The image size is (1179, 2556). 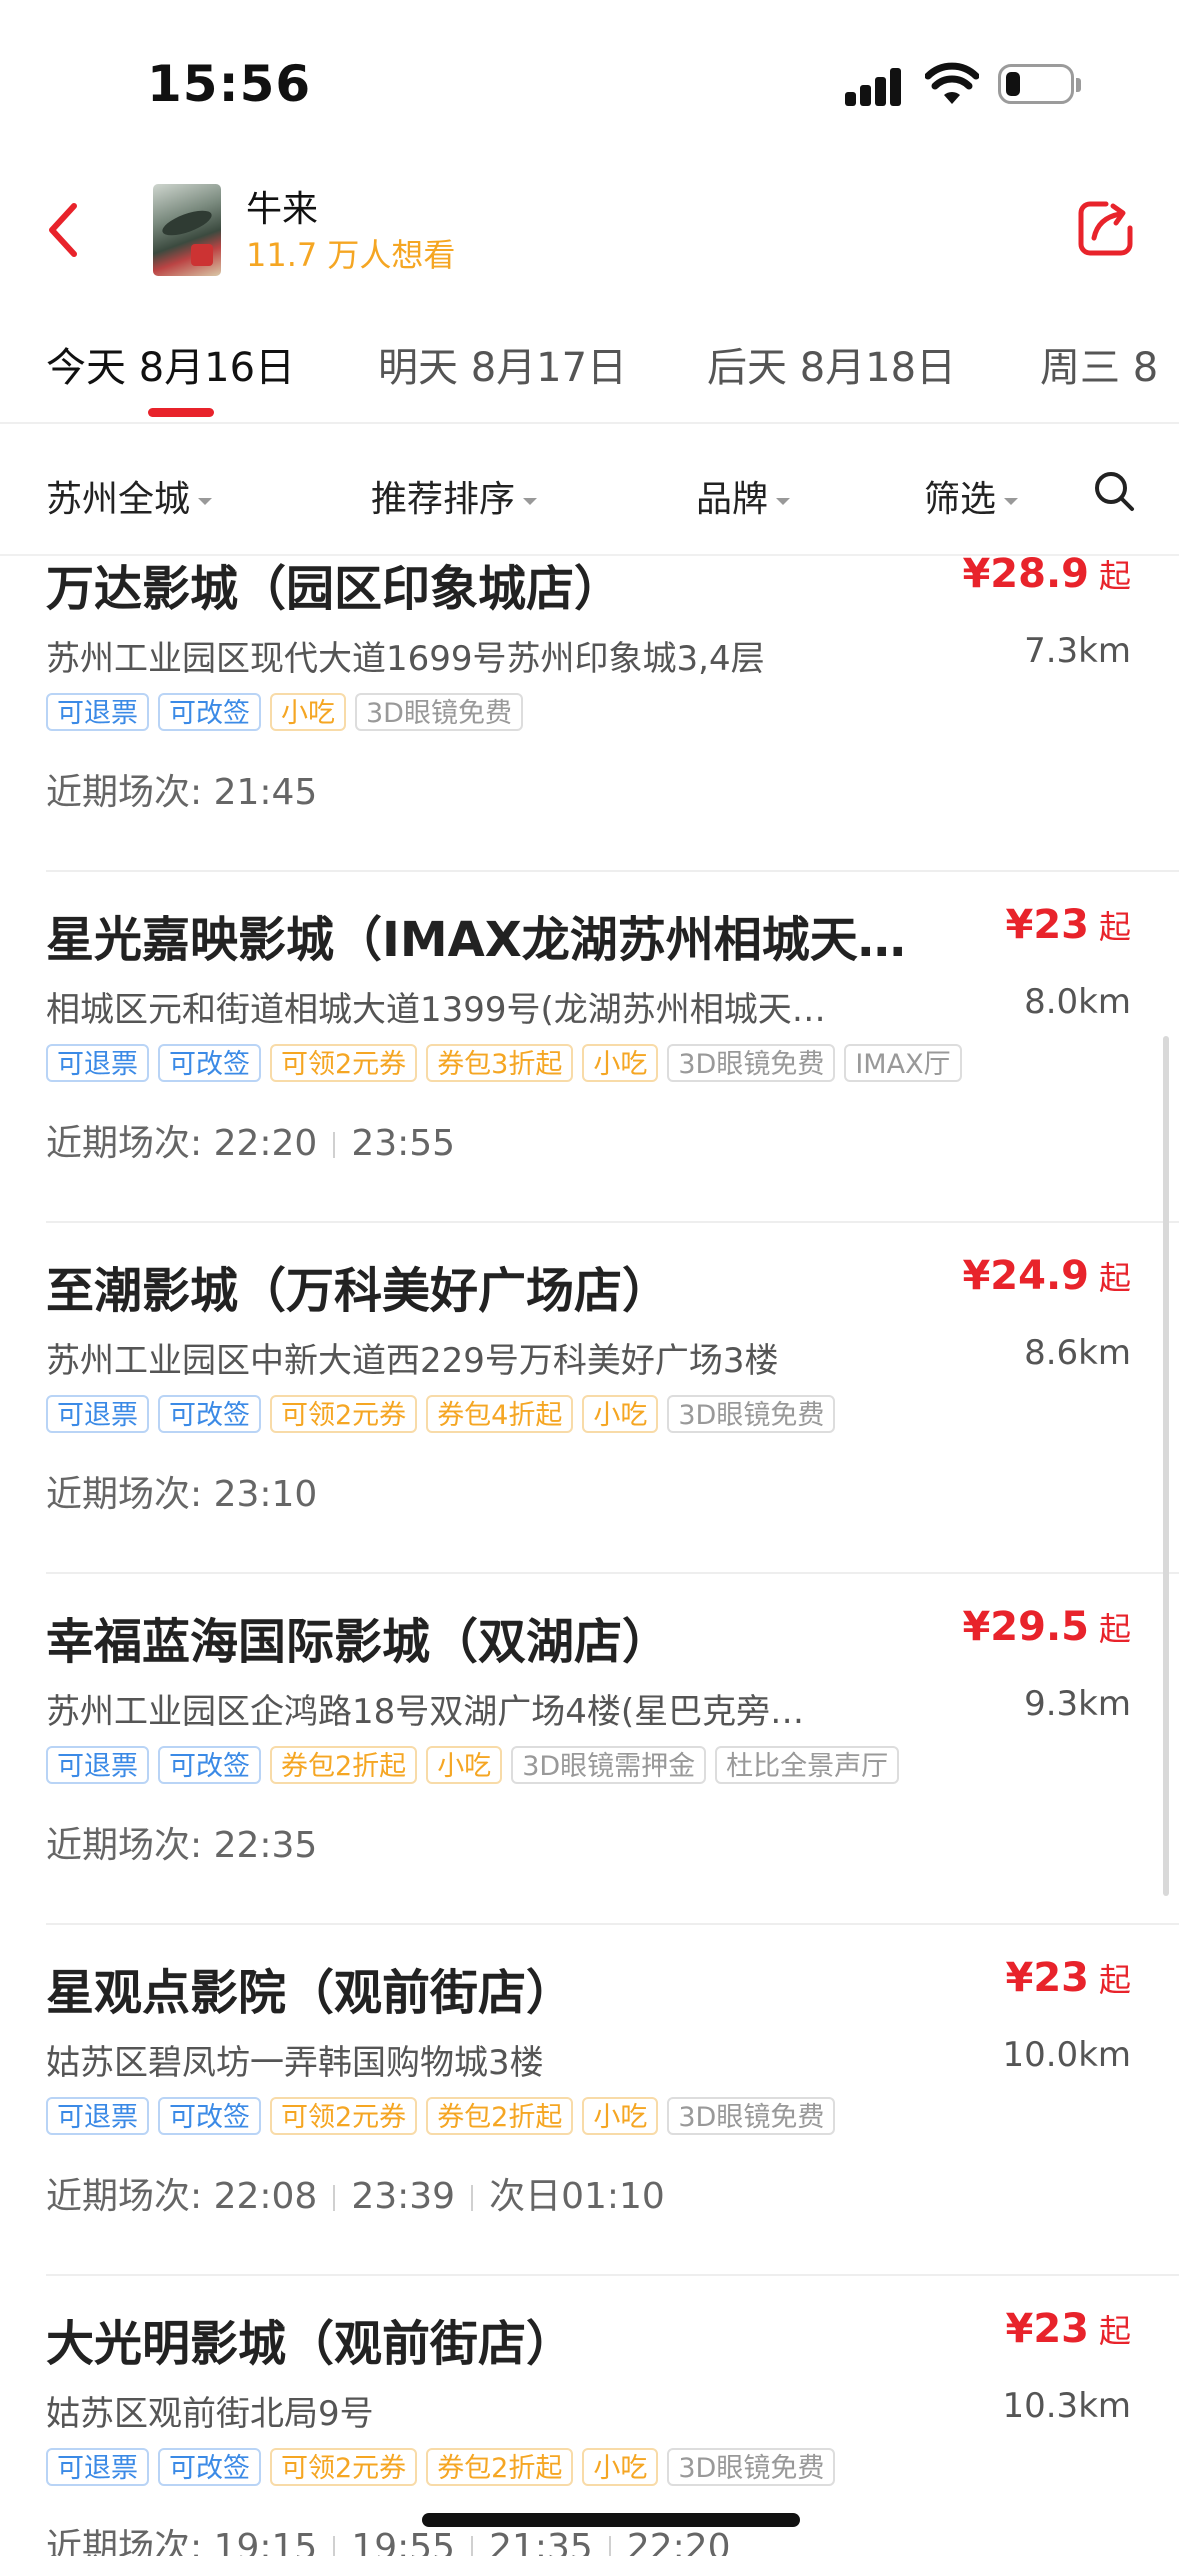 What do you see at coordinates (403, 2196) in the screenshot?
I see `session-time: 23:39` at bounding box center [403, 2196].